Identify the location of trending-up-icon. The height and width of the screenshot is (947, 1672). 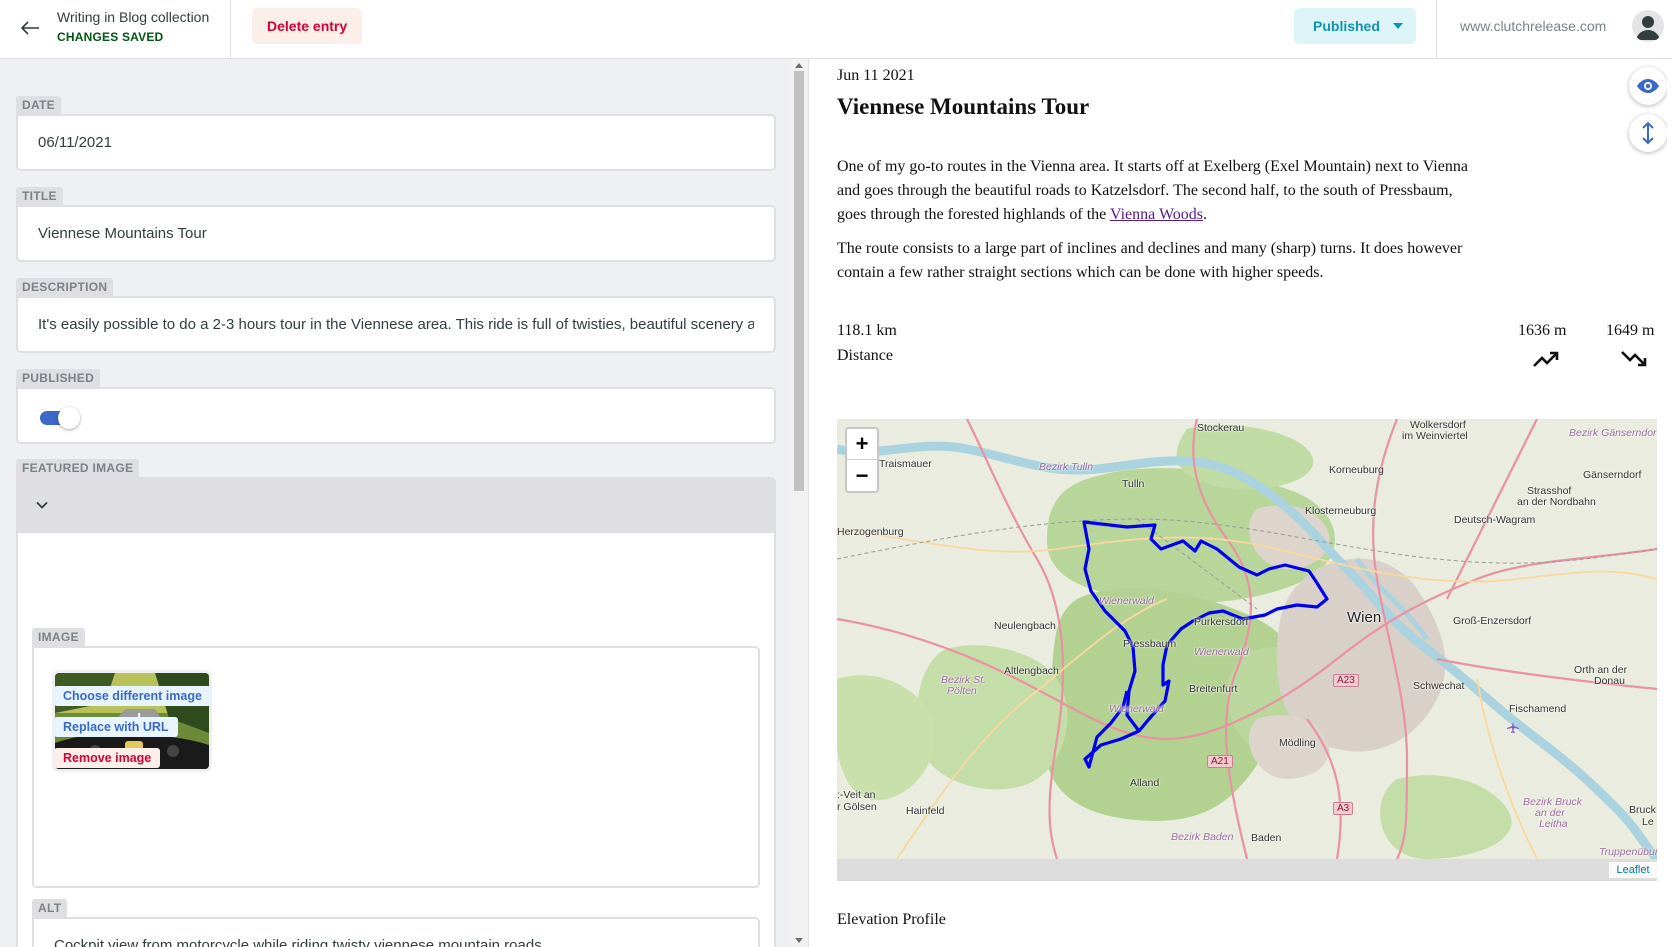
(1546, 359).